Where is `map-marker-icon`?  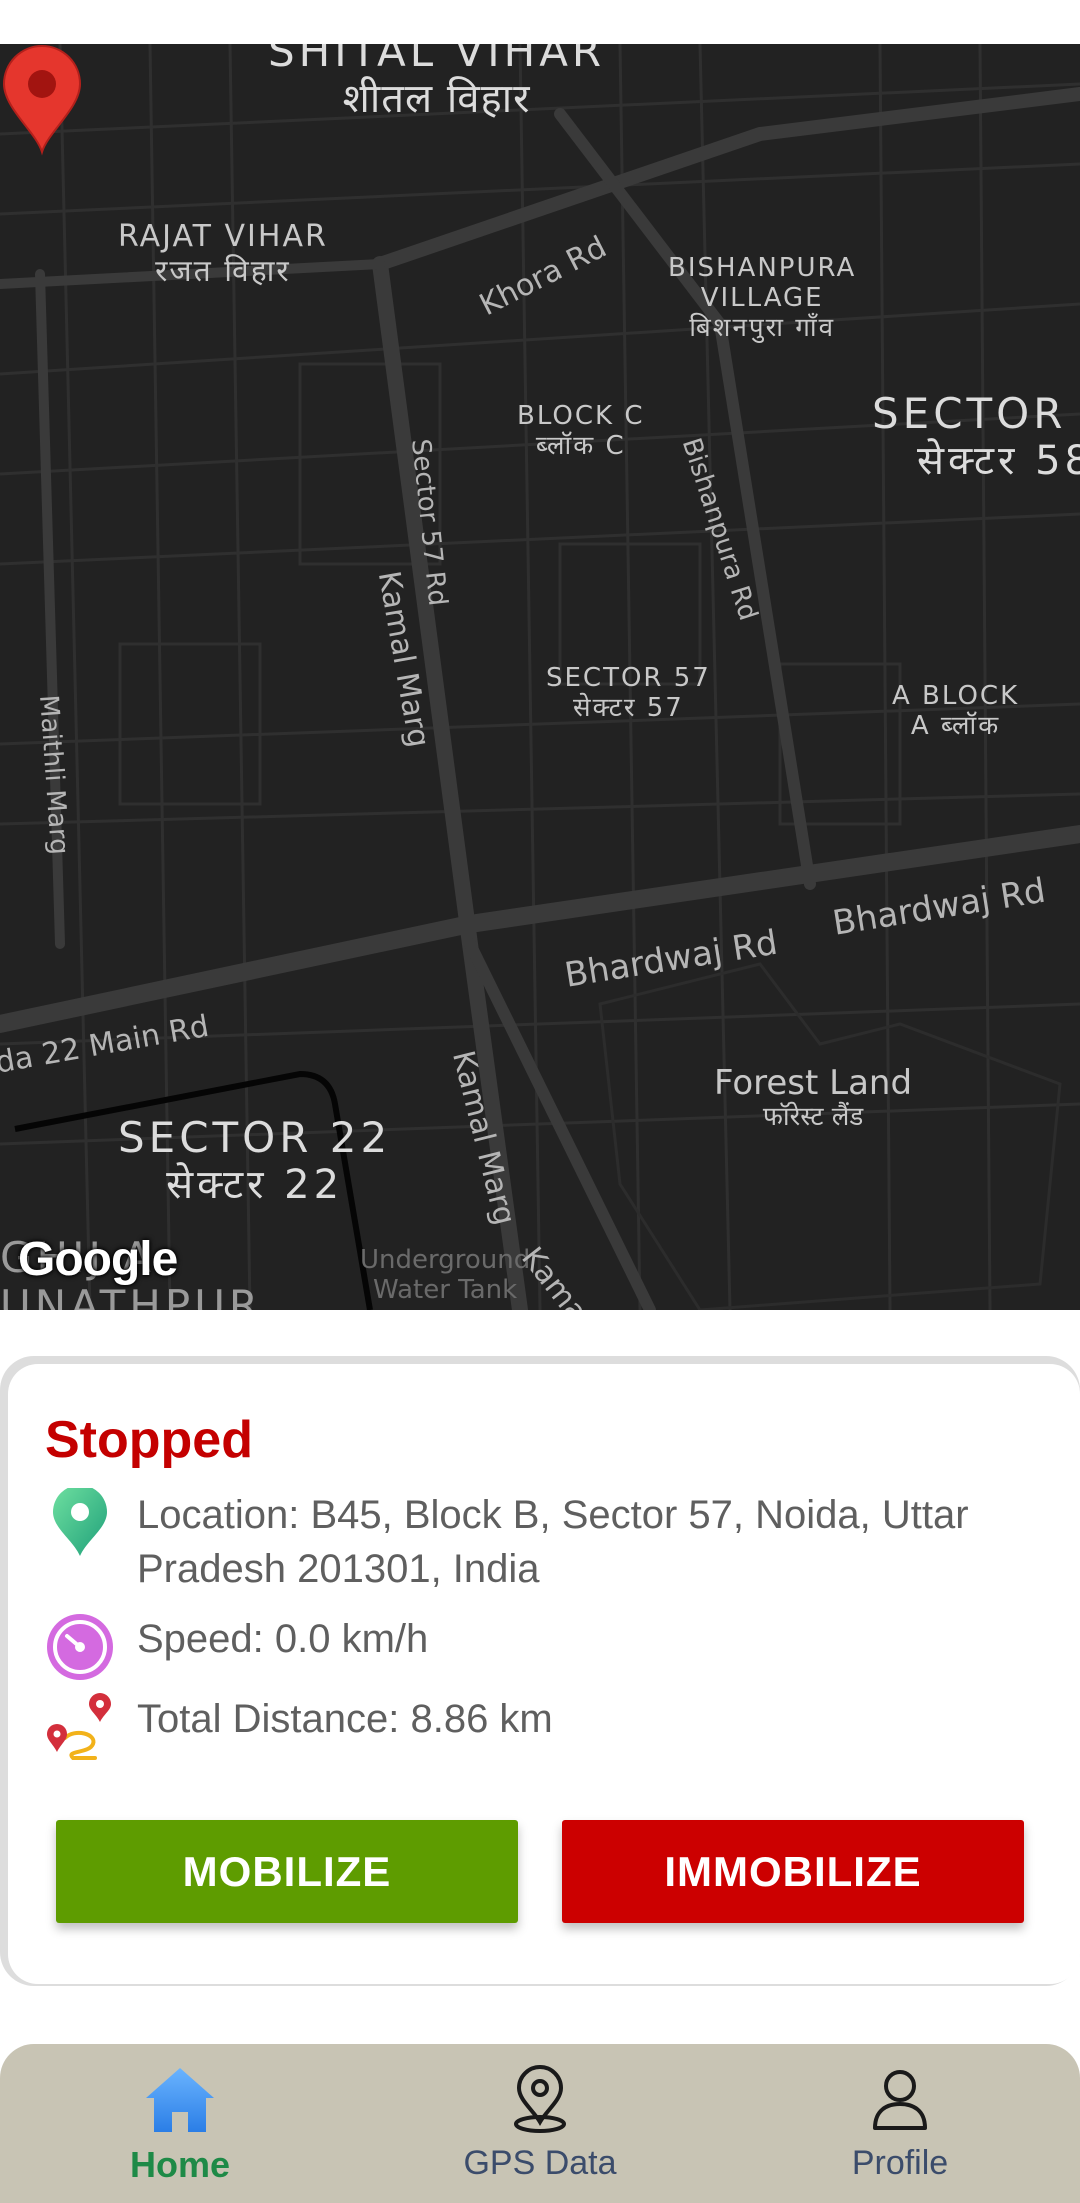 map-marker-icon is located at coordinates (42, 100).